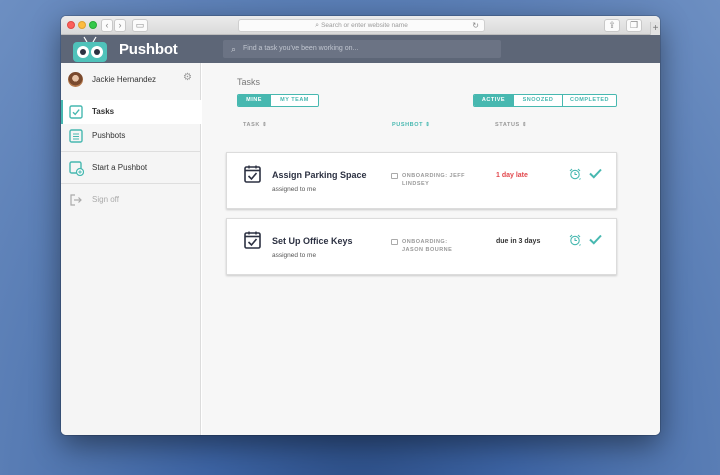  I want to click on gear-icon: ⚙, so click(187, 77).